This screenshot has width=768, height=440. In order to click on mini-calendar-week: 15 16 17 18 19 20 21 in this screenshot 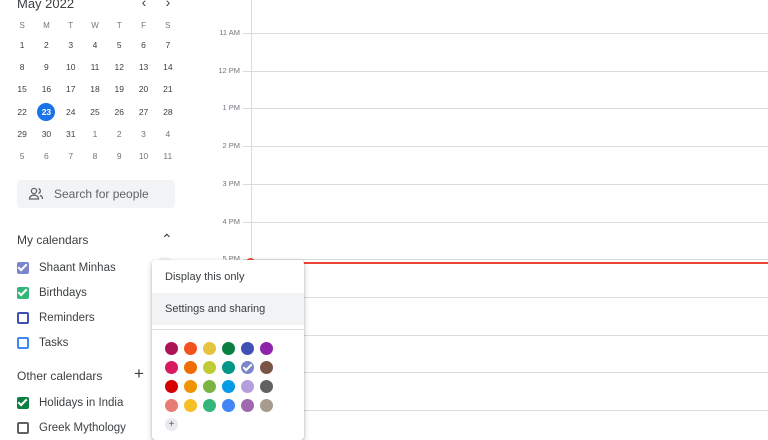, I will do `click(95, 89)`.